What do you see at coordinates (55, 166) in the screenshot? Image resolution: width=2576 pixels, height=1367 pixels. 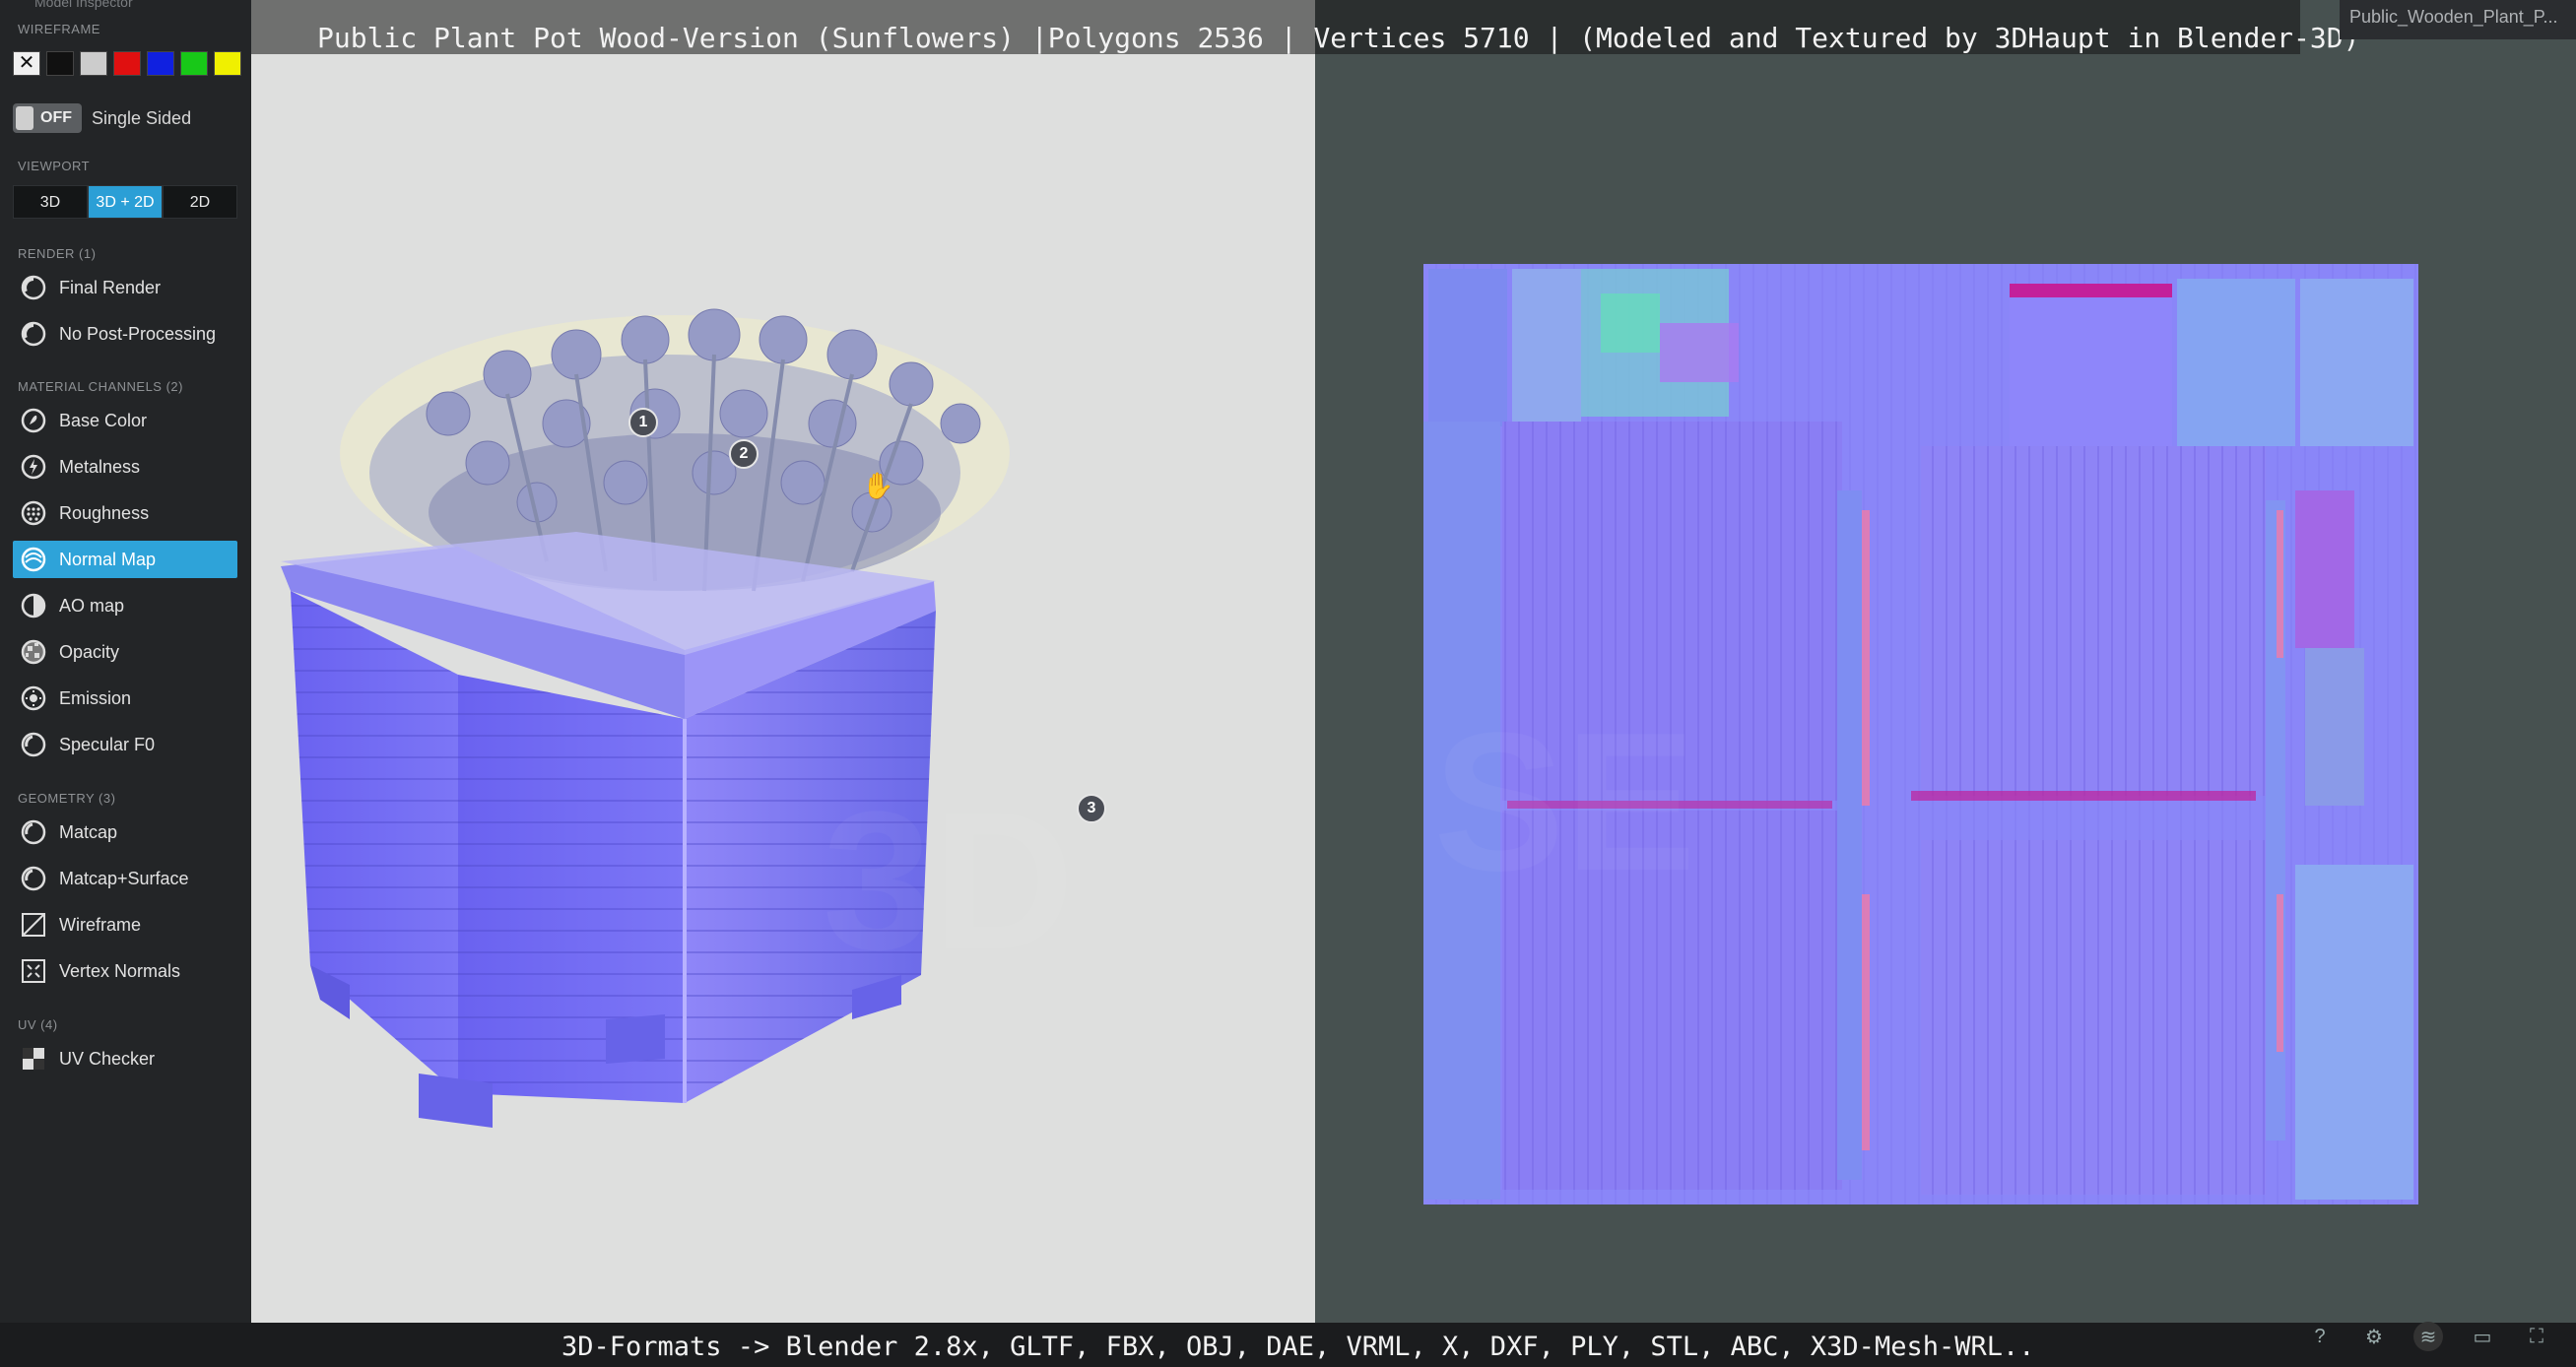 I see `viewport-heading: VIEWPORT` at bounding box center [55, 166].